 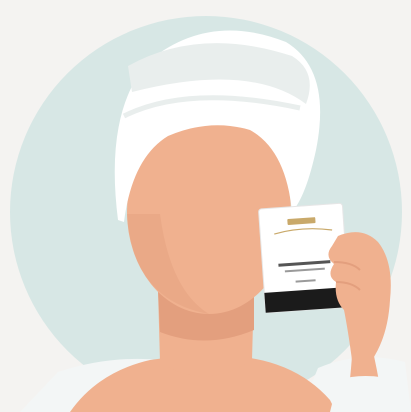 I want to click on robe-sleeve, so click(x=367, y=394).